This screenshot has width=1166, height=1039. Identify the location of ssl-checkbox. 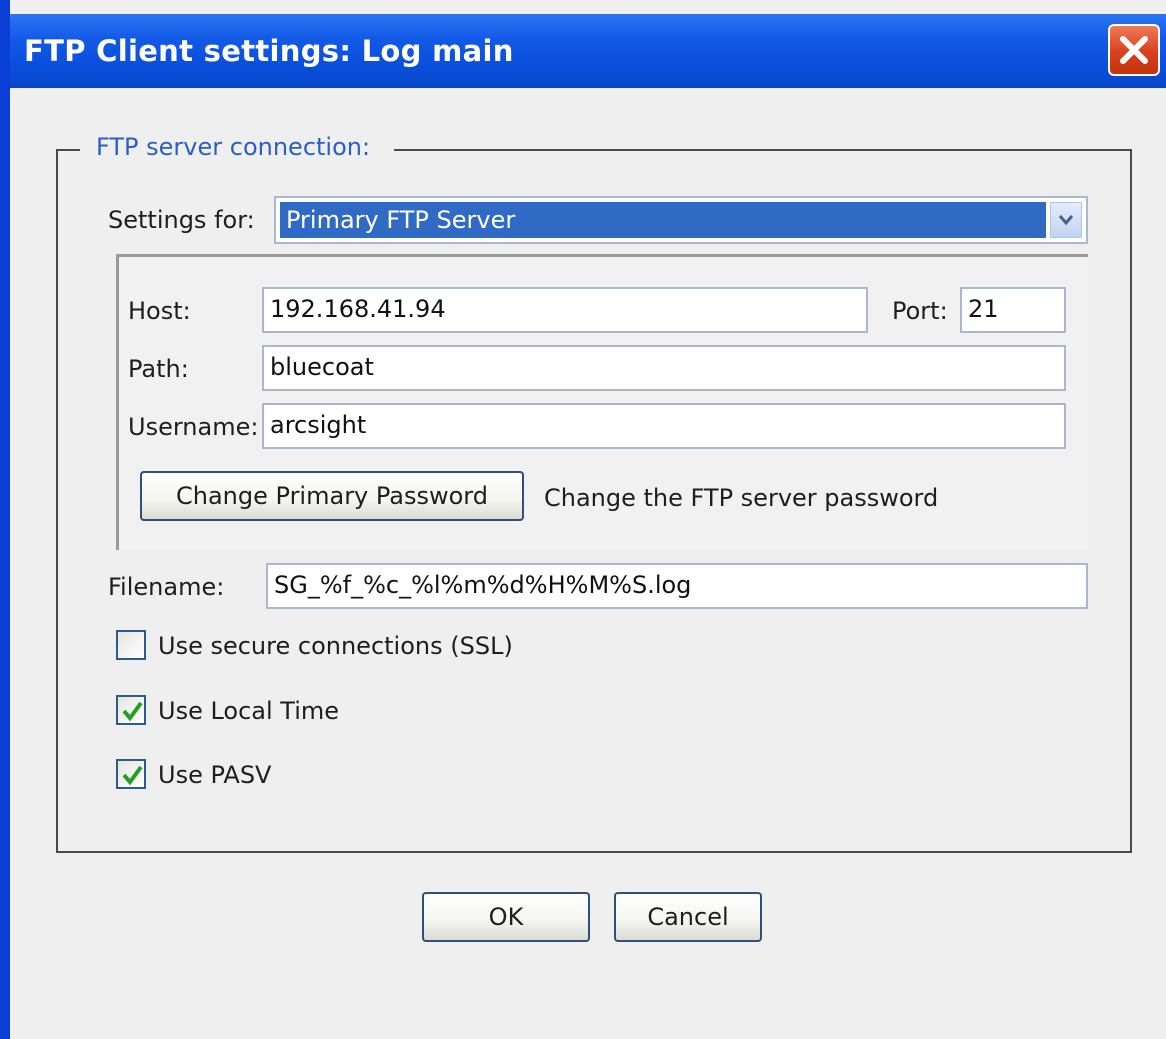
(131, 645).